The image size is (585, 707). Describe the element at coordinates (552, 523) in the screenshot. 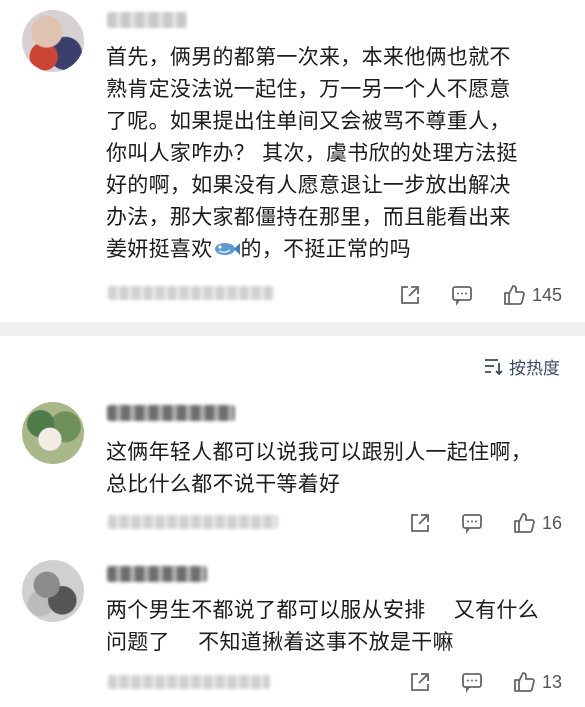

I see `like-count: 16` at that location.